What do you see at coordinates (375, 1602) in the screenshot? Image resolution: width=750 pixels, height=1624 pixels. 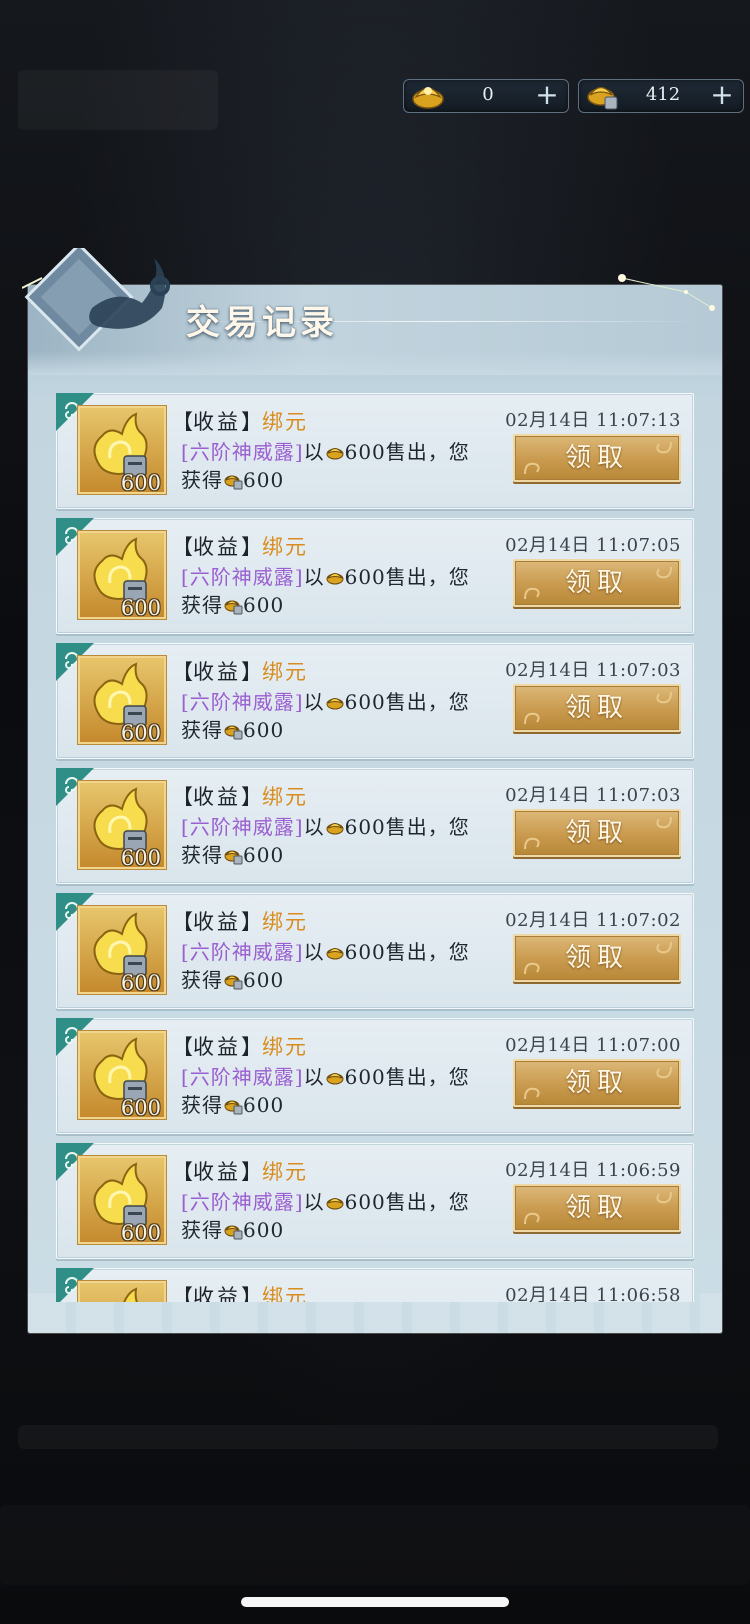 I see `home-indicator` at bounding box center [375, 1602].